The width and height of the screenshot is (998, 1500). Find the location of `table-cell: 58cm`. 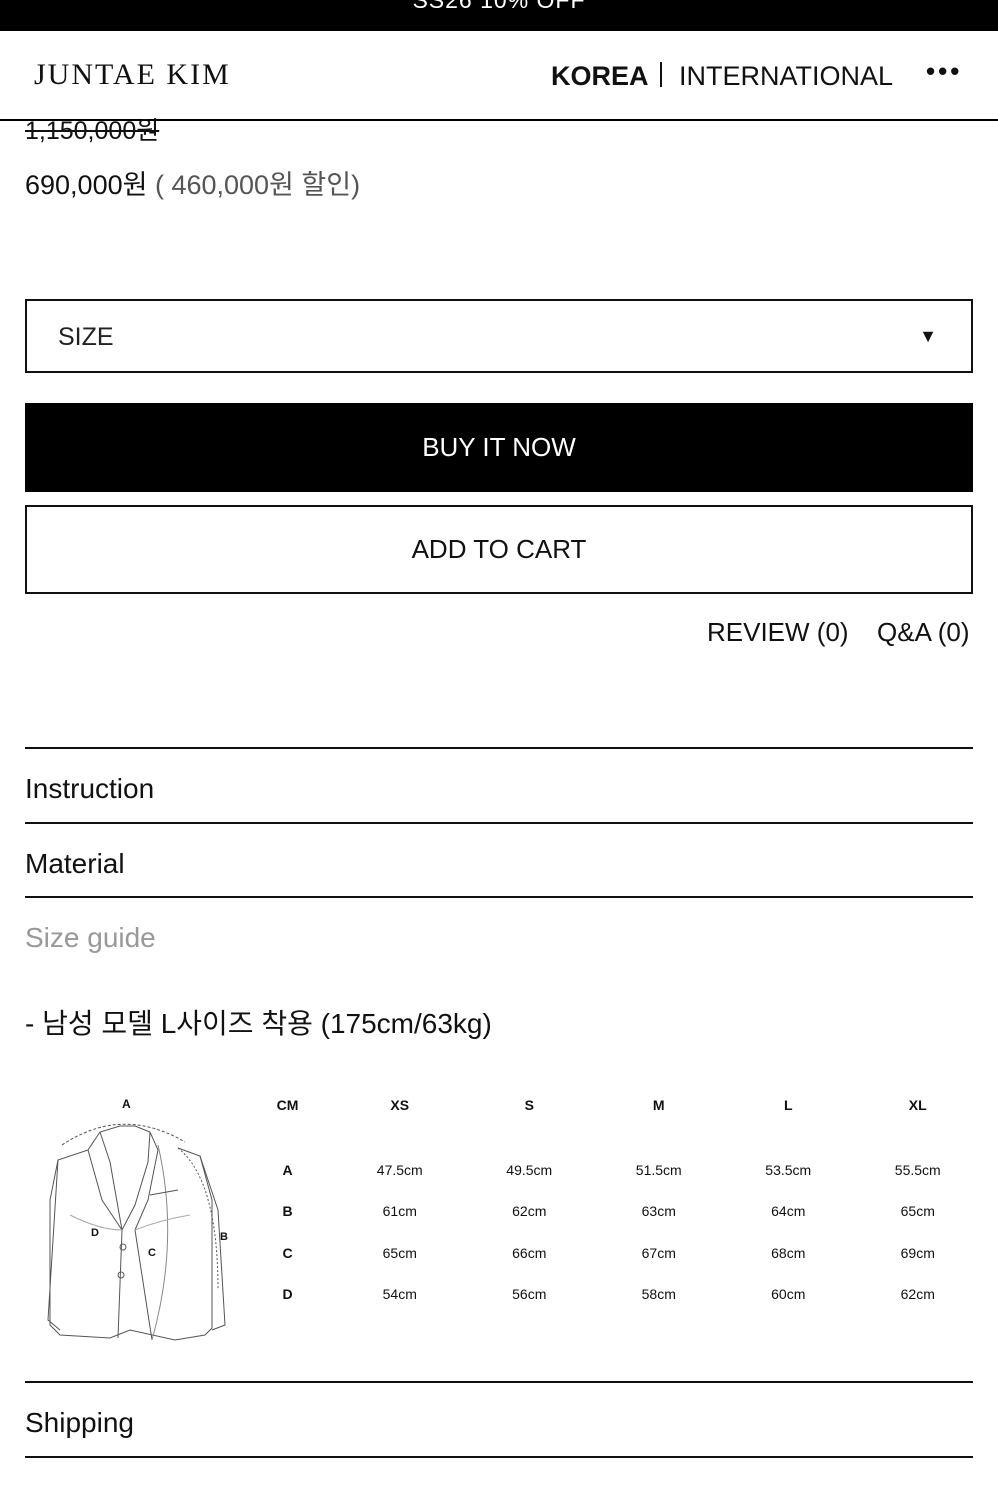

table-cell: 58cm is located at coordinates (658, 1294).